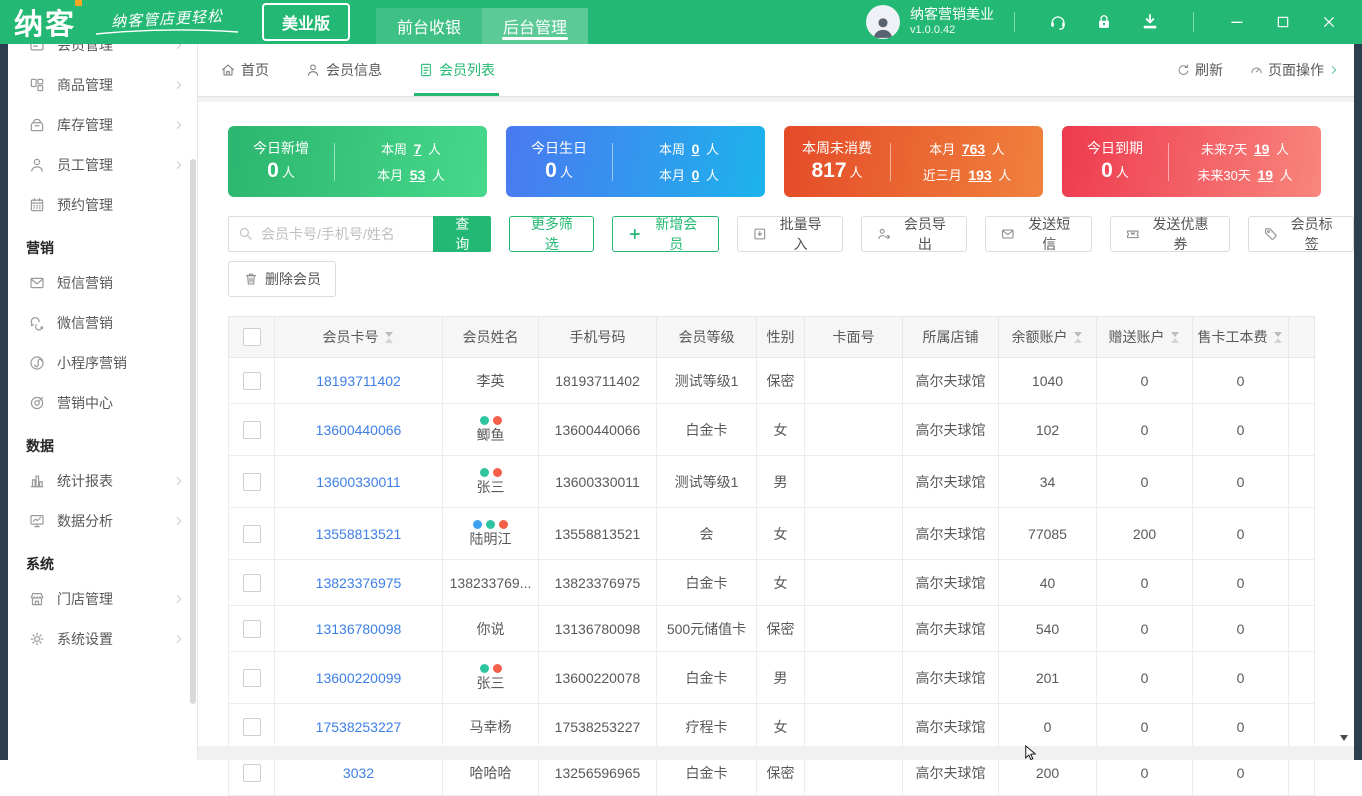 This screenshot has height=796, width=1362. I want to click on sidebar-item-会员管理: 会员管理, so click(102, 54).